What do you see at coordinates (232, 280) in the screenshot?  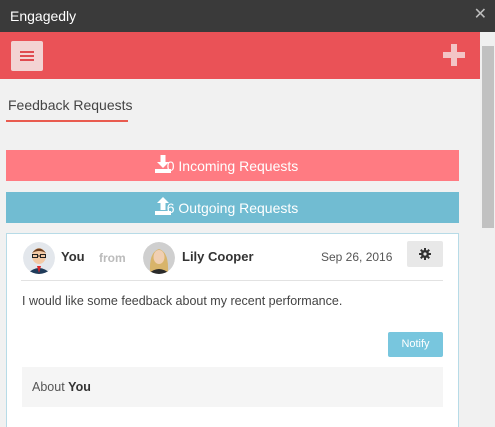 I see `card-divider` at bounding box center [232, 280].